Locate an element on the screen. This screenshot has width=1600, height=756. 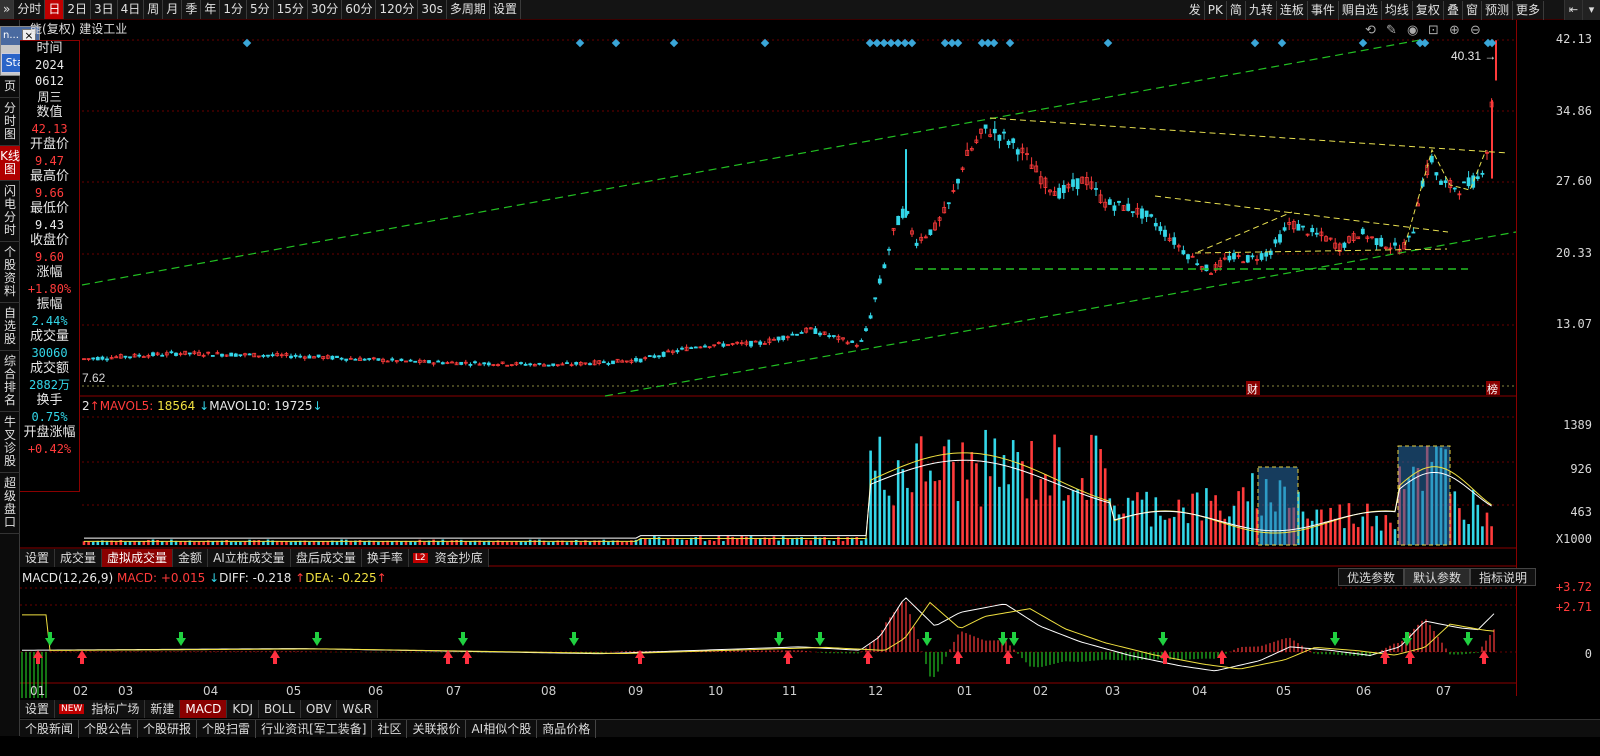
nav-item: 自选股 is located at coordinates (10, 327).